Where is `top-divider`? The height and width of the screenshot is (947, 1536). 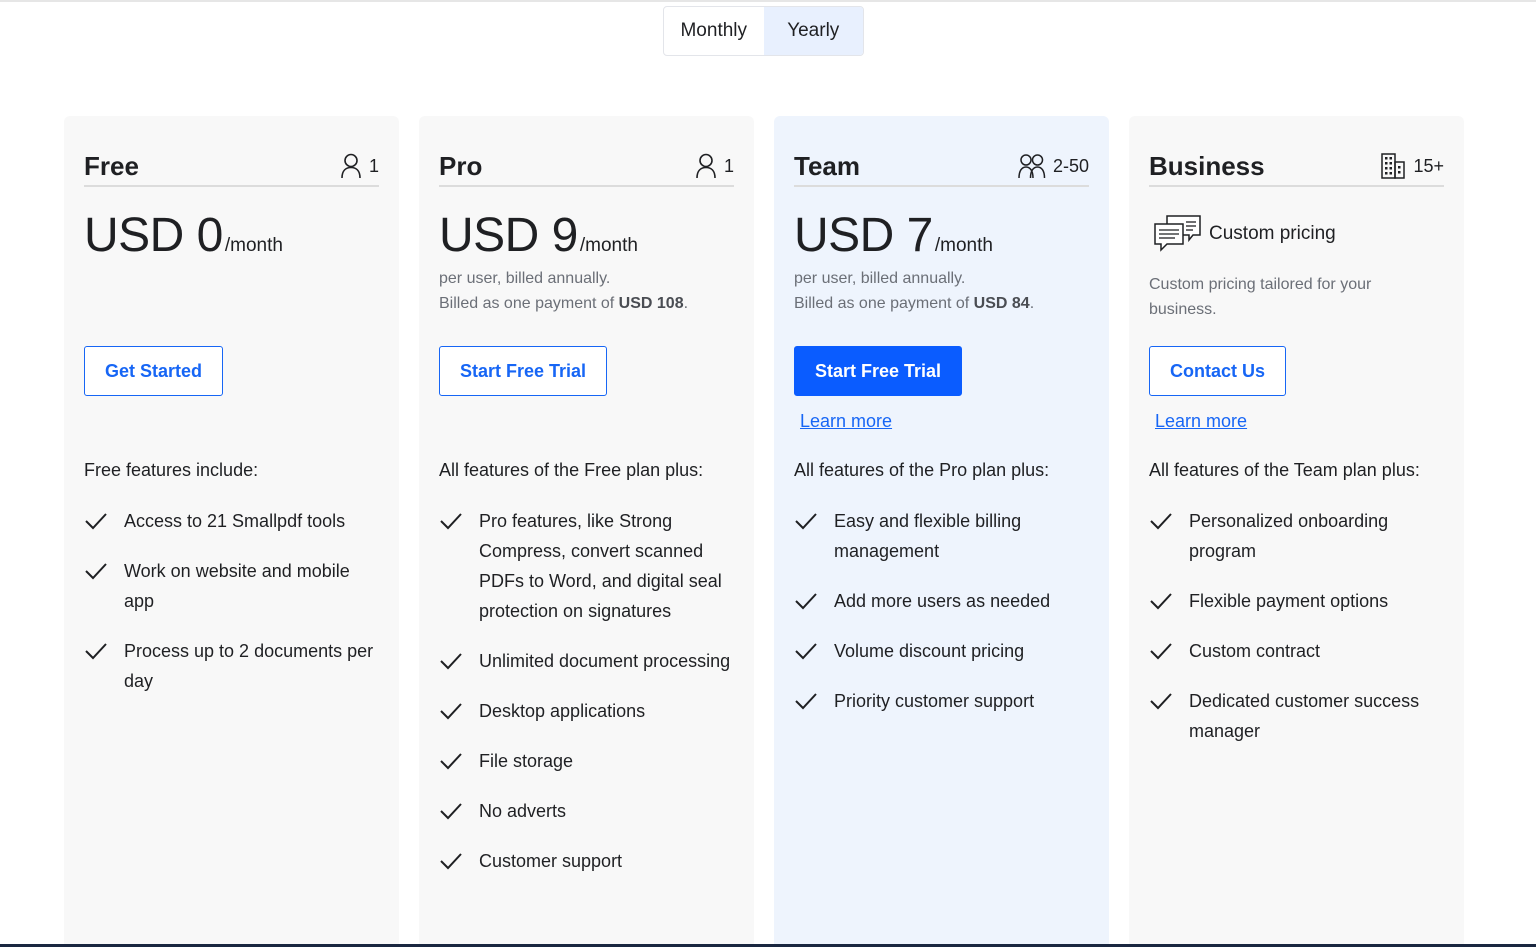 top-divider is located at coordinates (768, 1).